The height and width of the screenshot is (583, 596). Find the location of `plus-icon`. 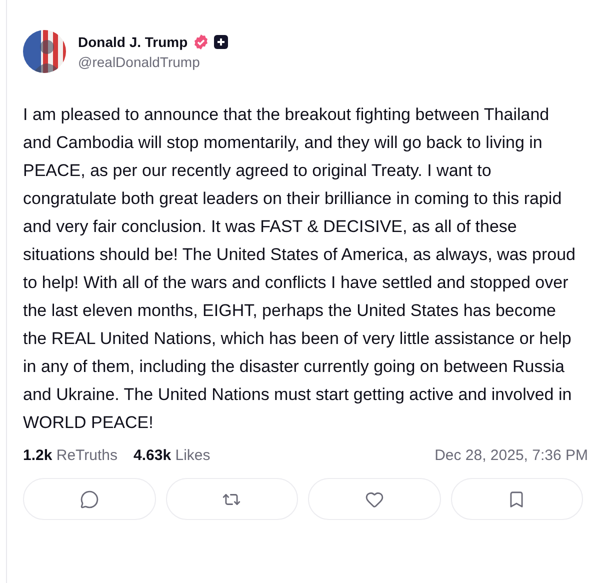

plus-icon is located at coordinates (221, 41).